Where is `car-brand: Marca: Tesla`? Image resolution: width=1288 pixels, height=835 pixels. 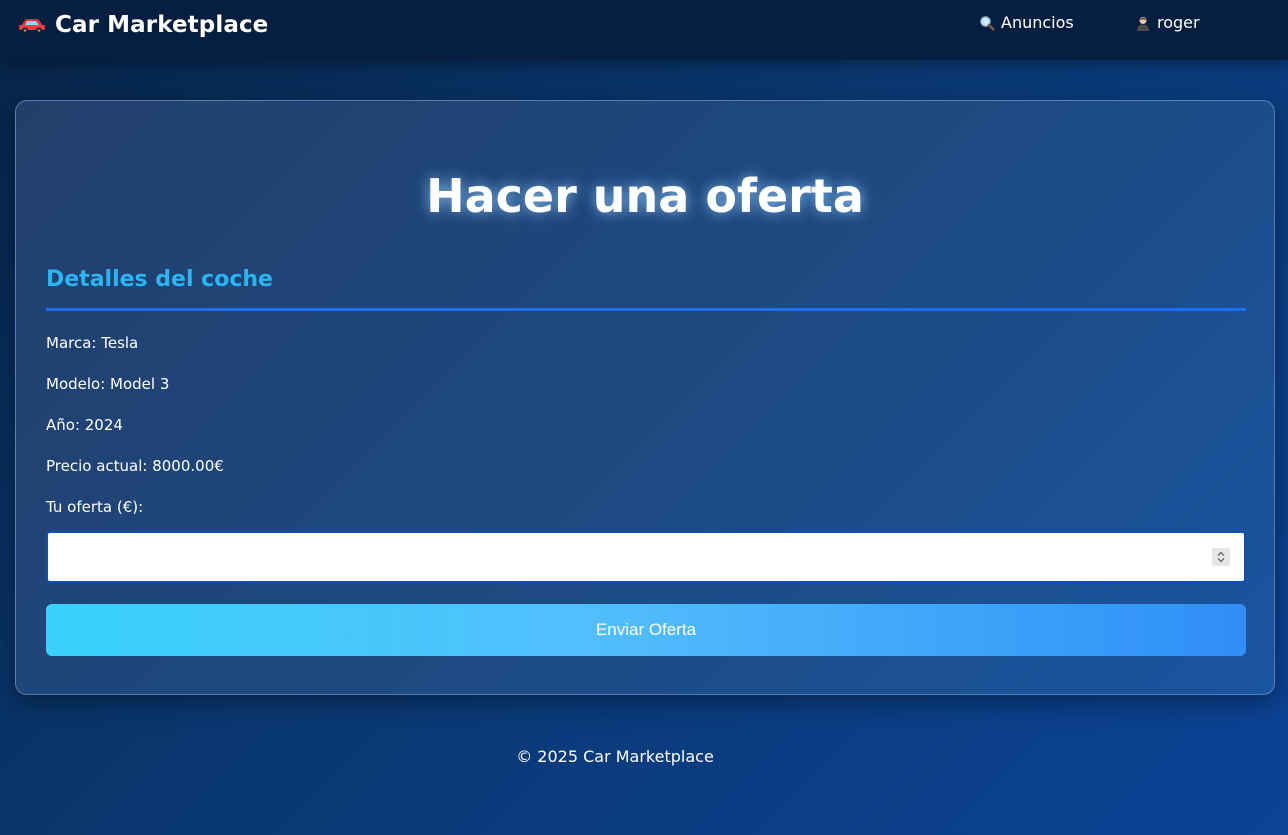
car-brand: Marca: Tesla is located at coordinates (92, 343).